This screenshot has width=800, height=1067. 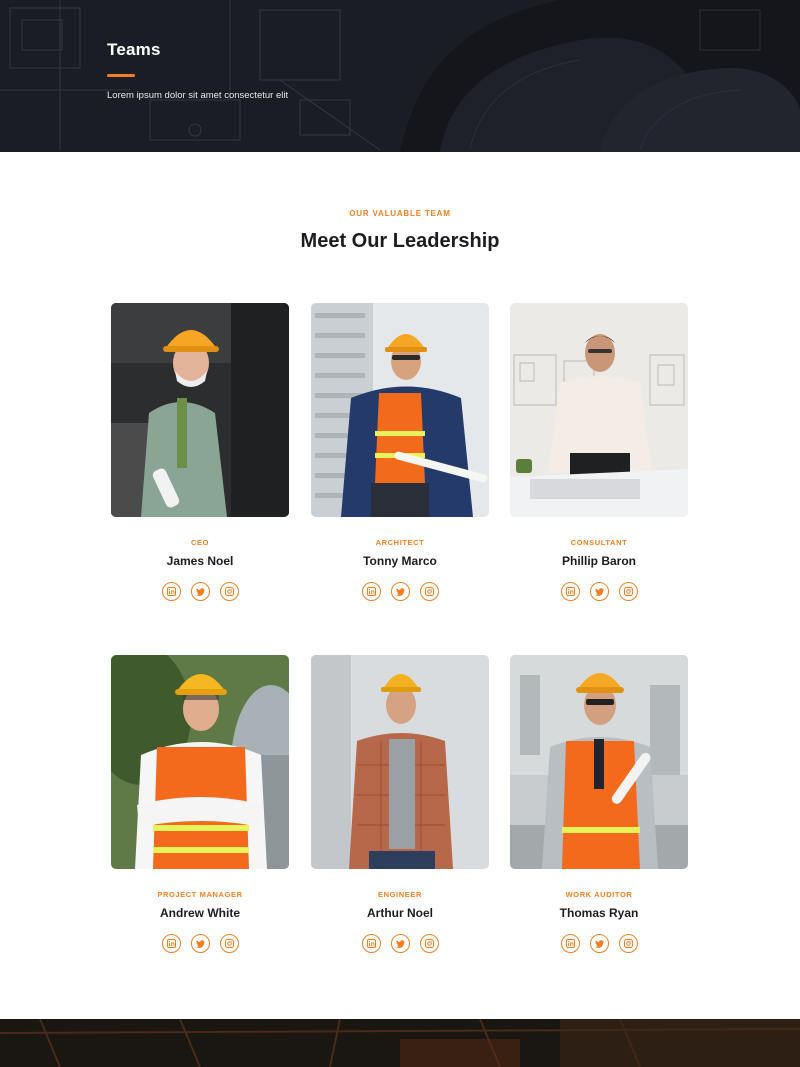 I want to click on title-underline, so click(x=121, y=75).